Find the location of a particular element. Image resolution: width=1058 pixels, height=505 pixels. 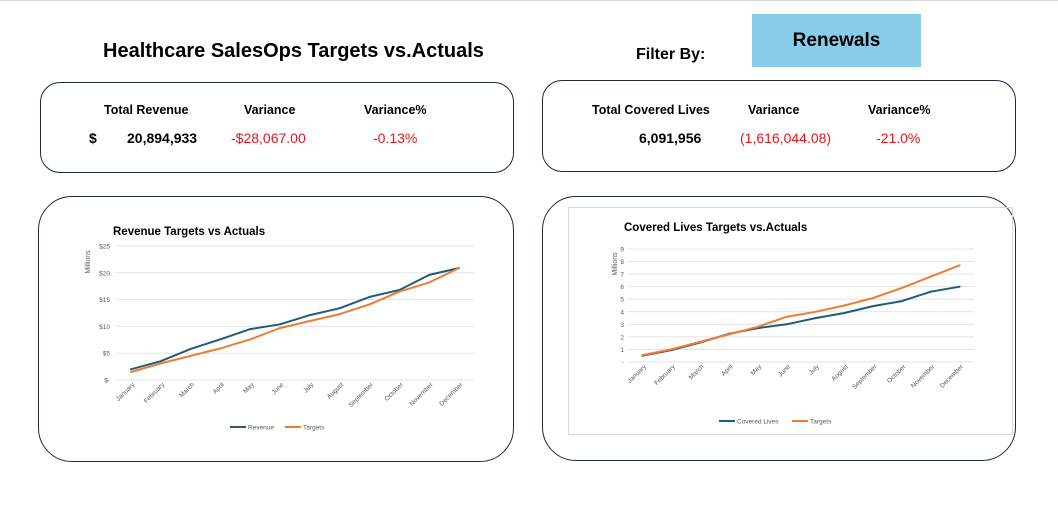

lives-kpi-card is located at coordinates (779, 126).